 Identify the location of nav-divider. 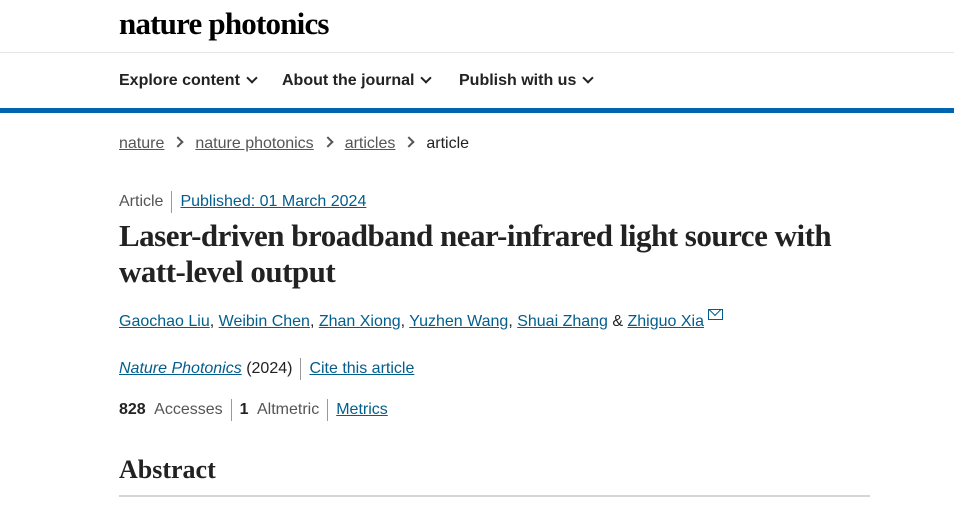
(477, 110).